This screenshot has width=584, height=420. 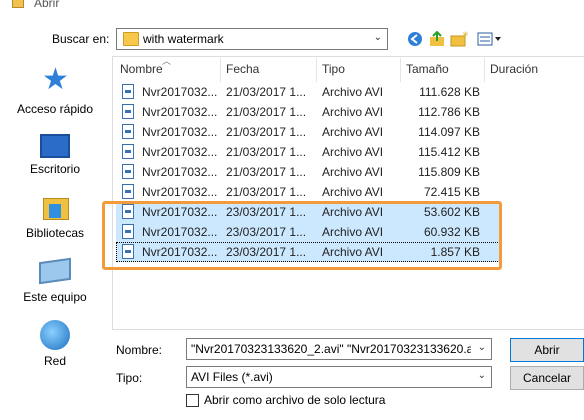 What do you see at coordinates (427, 71) in the screenshot?
I see `column-header-size: Tamaño` at bounding box center [427, 71].